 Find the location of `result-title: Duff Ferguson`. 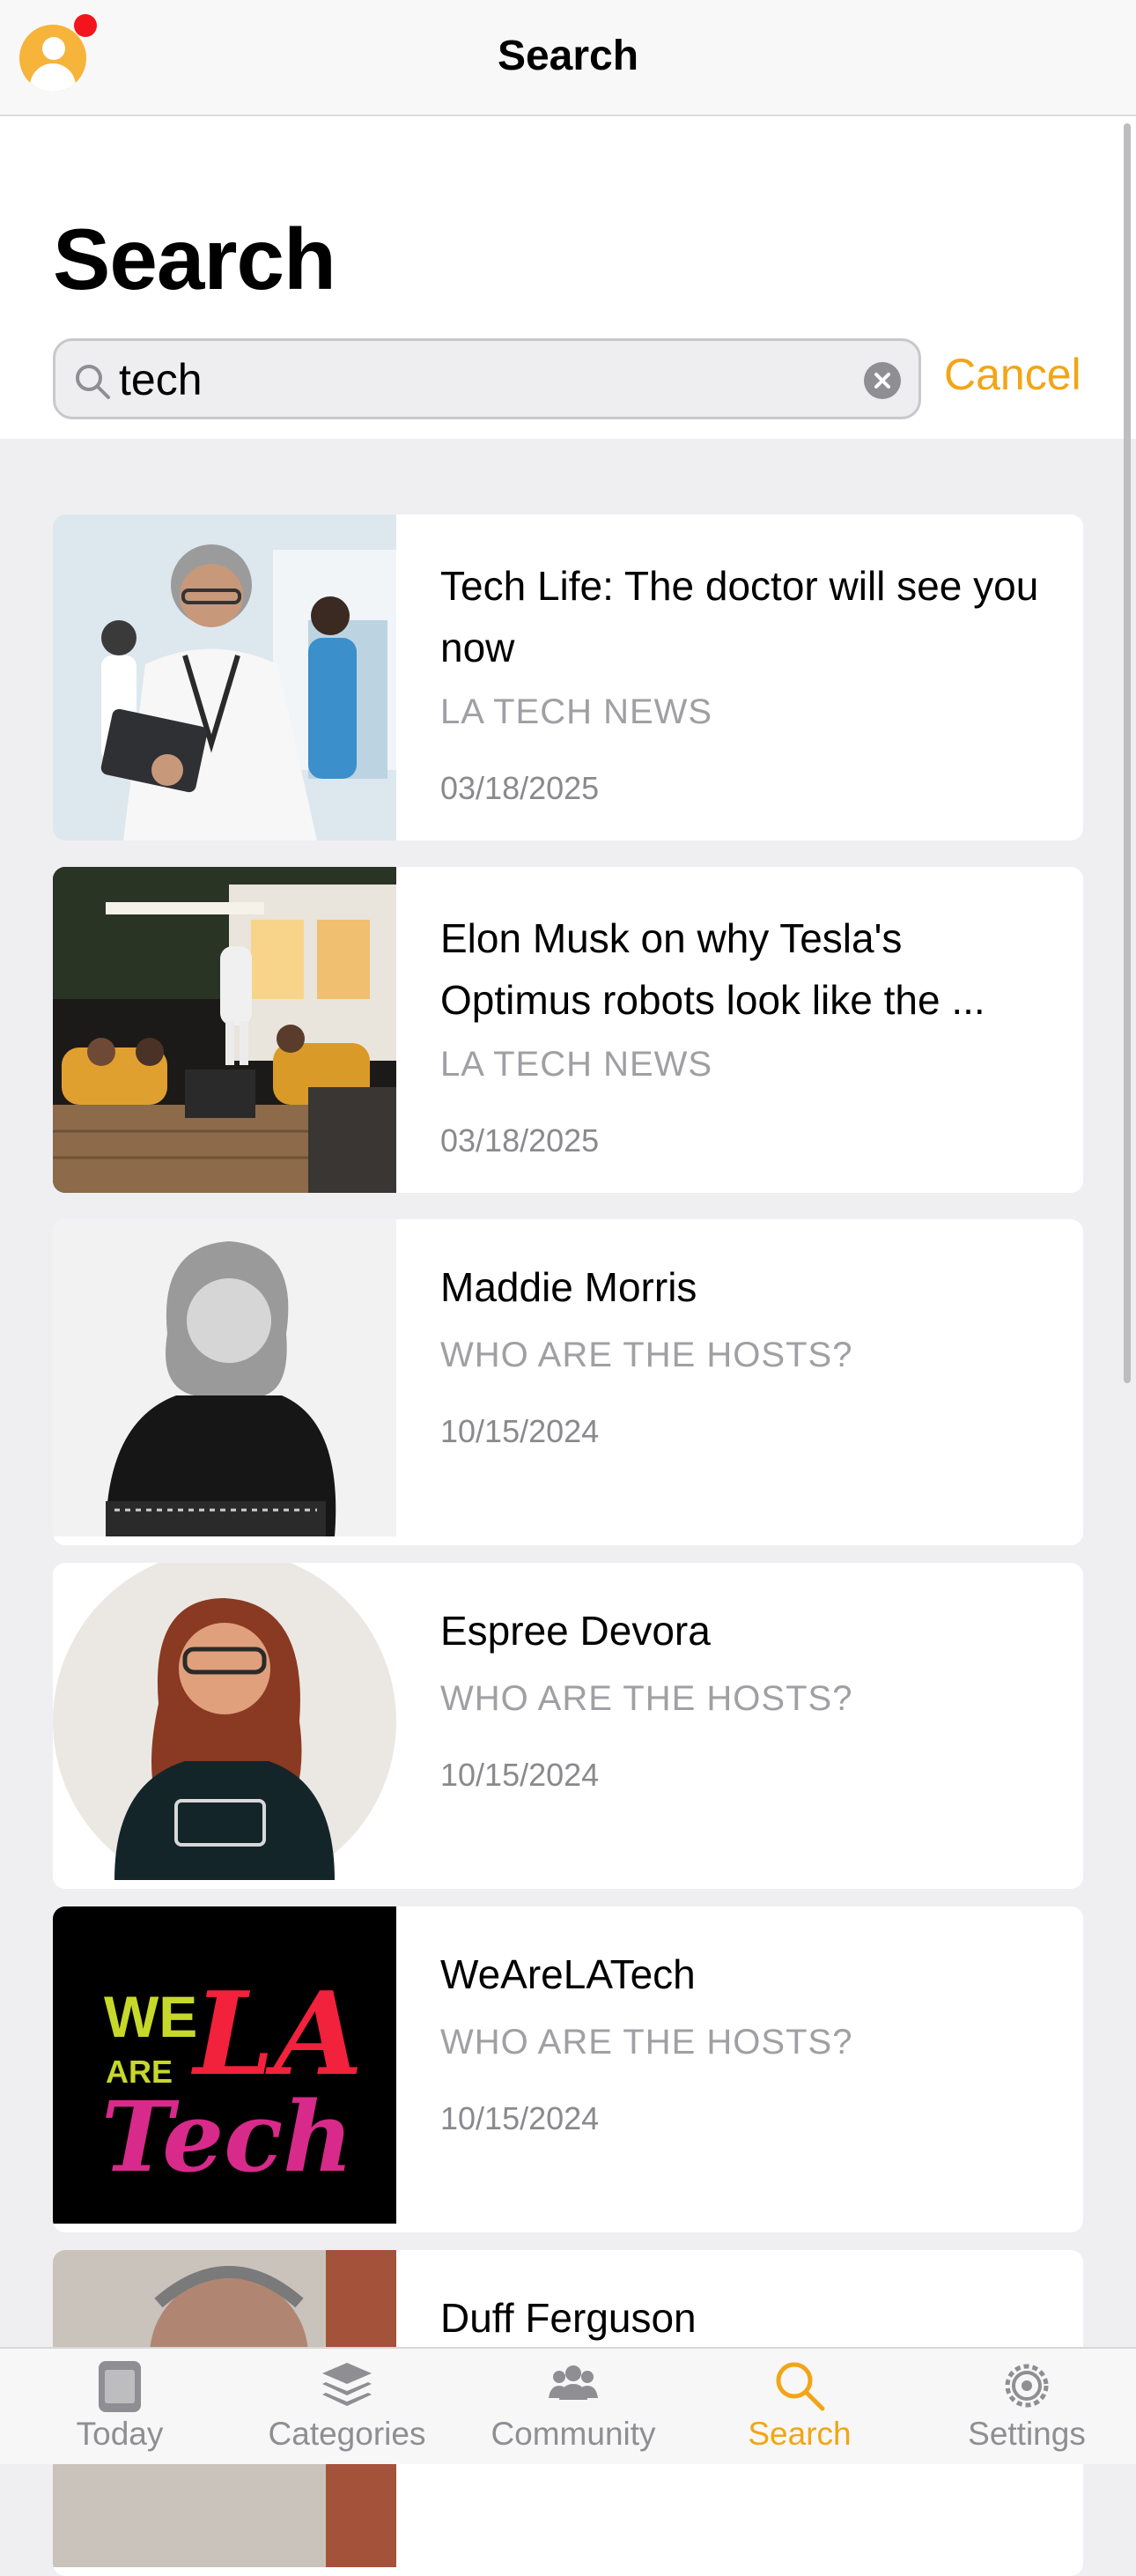

result-title: Duff Ferguson is located at coordinates (569, 2318).